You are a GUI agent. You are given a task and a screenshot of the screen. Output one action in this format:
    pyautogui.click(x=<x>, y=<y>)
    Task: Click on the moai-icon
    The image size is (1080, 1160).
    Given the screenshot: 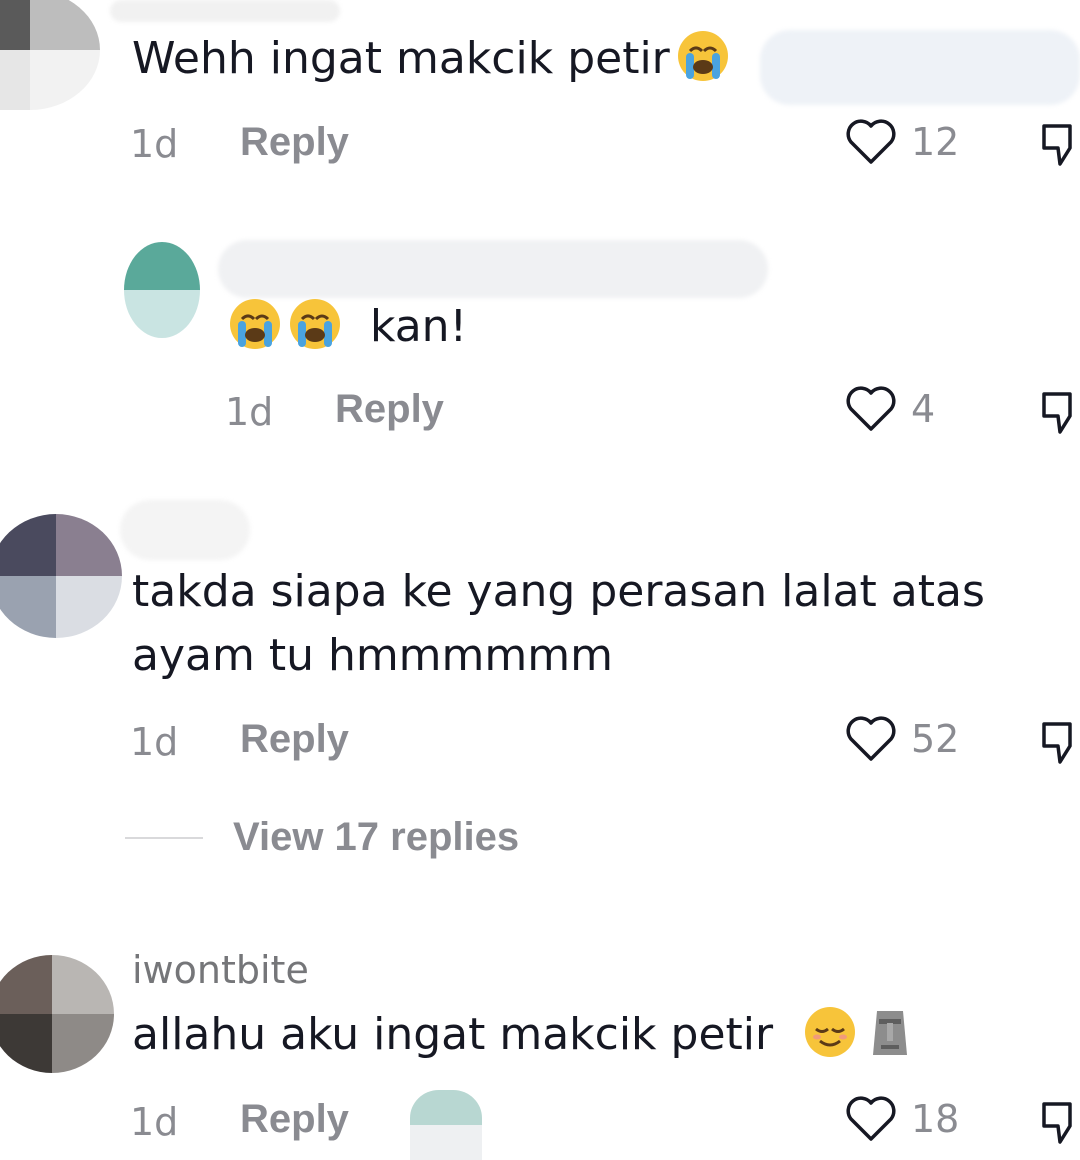 What is the action you would take?
    pyautogui.click(x=890, y=1033)
    